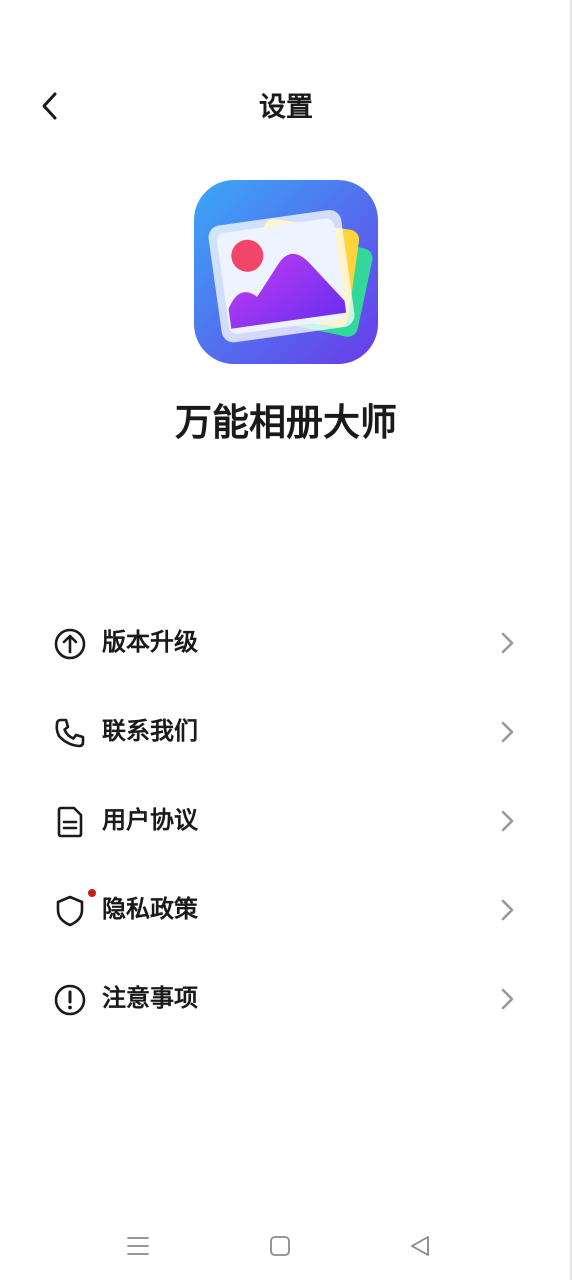 The width and height of the screenshot is (572, 1280). Describe the element at coordinates (286, 272) in the screenshot. I see `photo-album-app-icon` at that location.